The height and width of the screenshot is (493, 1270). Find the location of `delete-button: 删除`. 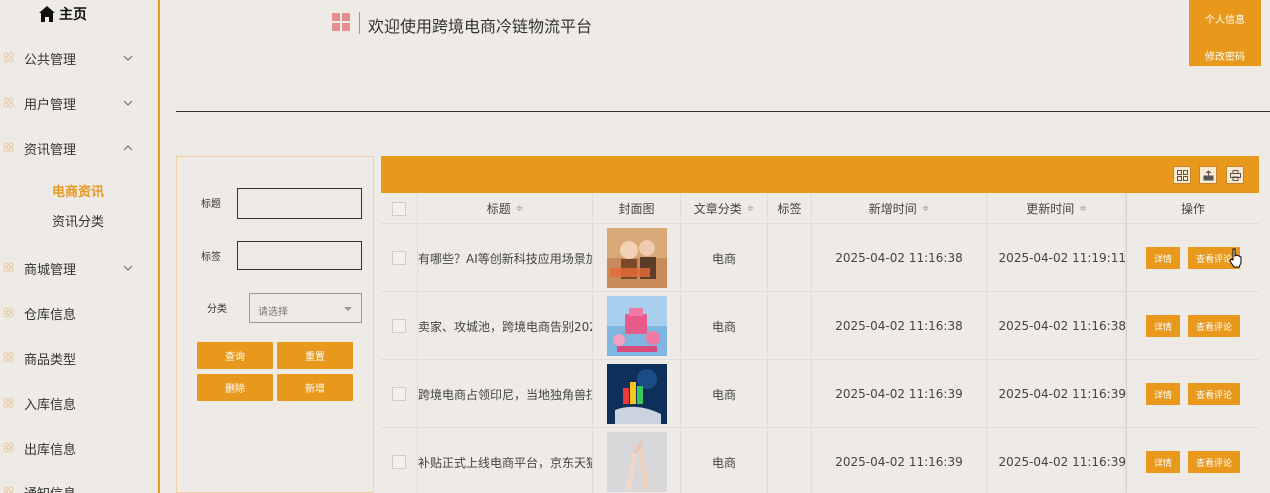

delete-button: 删除 is located at coordinates (235, 387).